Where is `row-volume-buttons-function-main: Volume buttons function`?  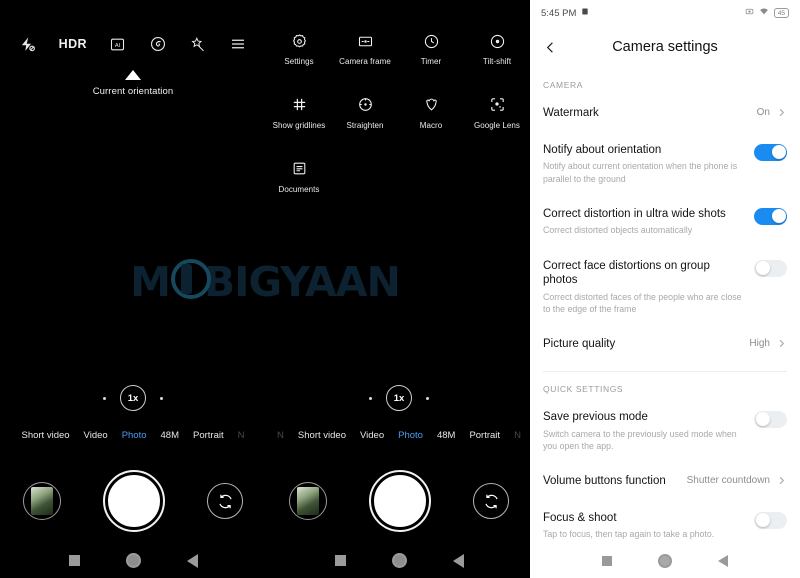
row-volume-buttons-function-main: Volume buttons function is located at coordinates (611, 481).